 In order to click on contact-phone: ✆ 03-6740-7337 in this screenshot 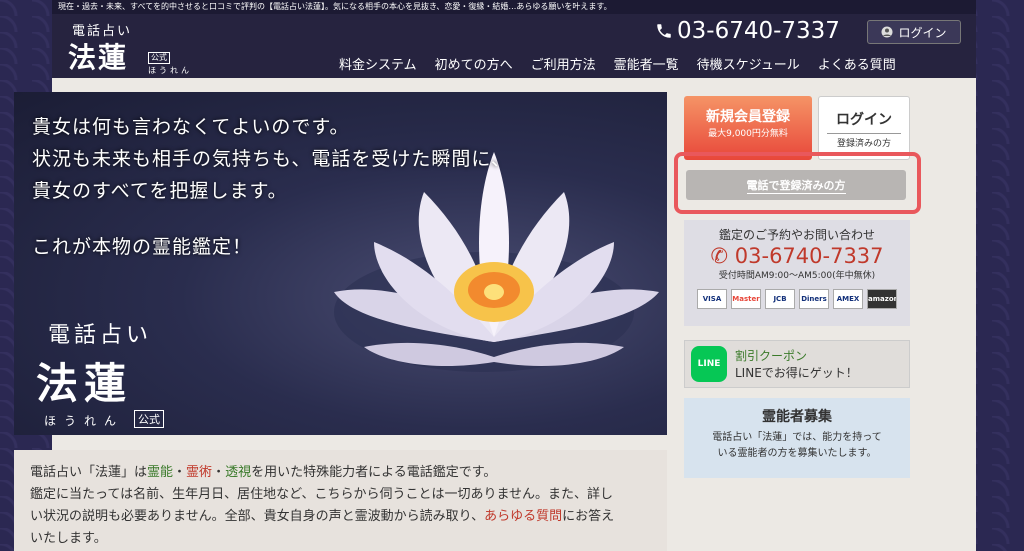, I will do `click(797, 256)`.